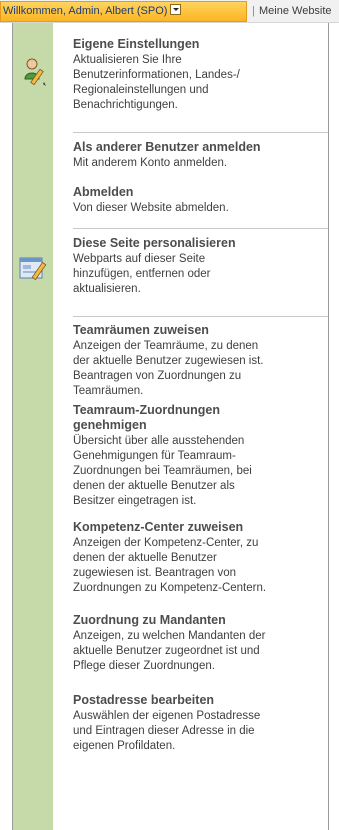  I want to click on welcome-menu-button: Willkommen, Admin, Albert (SPO), so click(123, 11).